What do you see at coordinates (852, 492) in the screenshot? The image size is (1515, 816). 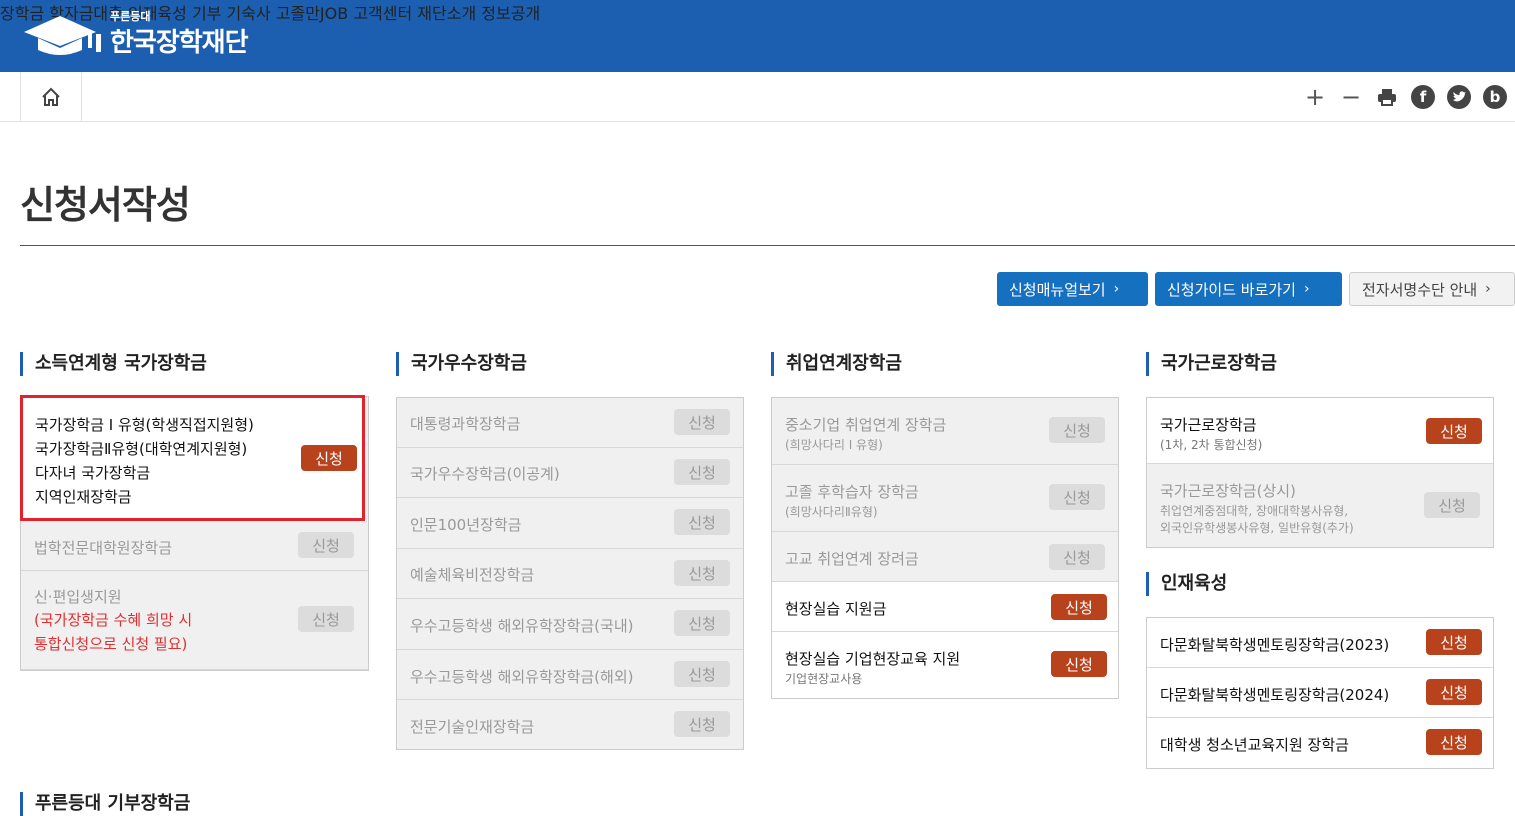 I see `list-item-label: 고졸 후학습자 장학금` at bounding box center [852, 492].